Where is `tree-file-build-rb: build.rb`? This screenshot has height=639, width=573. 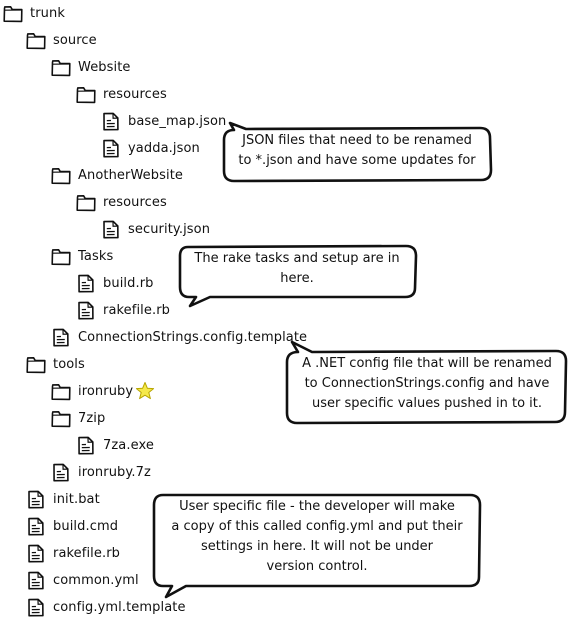
tree-file-build-rb: build.rb is located at coordinates (114, 283).